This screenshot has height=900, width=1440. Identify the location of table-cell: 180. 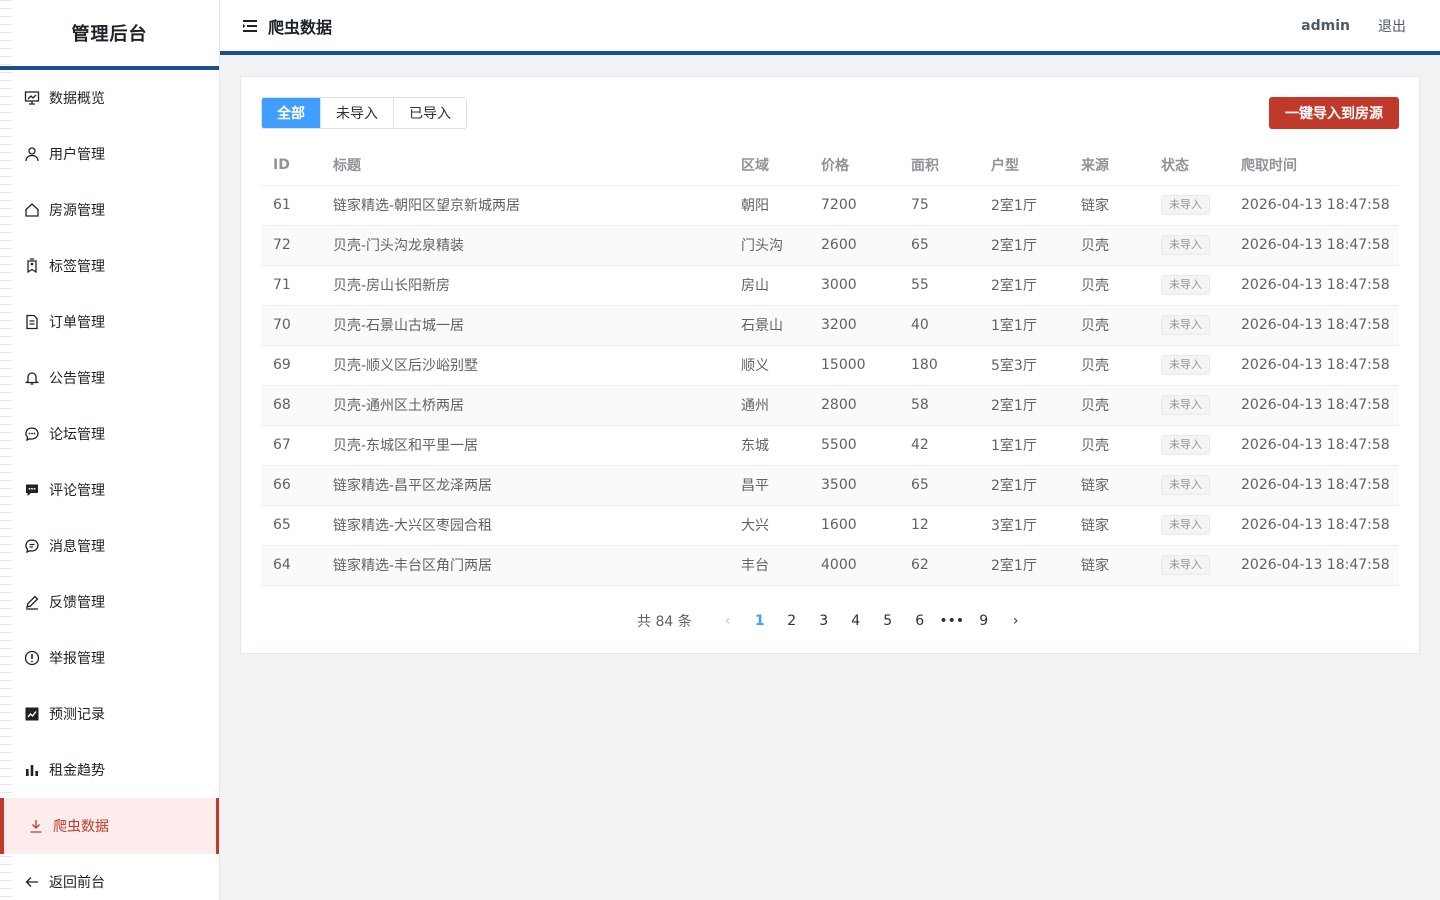
(939, 365).